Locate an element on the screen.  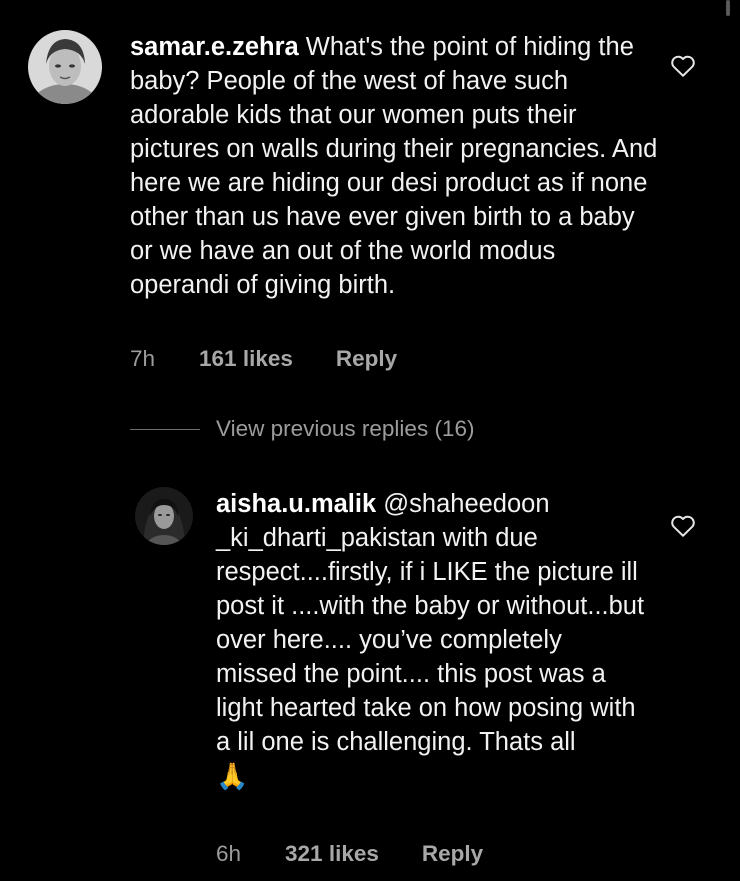
folded-hands-emoji: 🙏 is located at coordinates (232, 776).